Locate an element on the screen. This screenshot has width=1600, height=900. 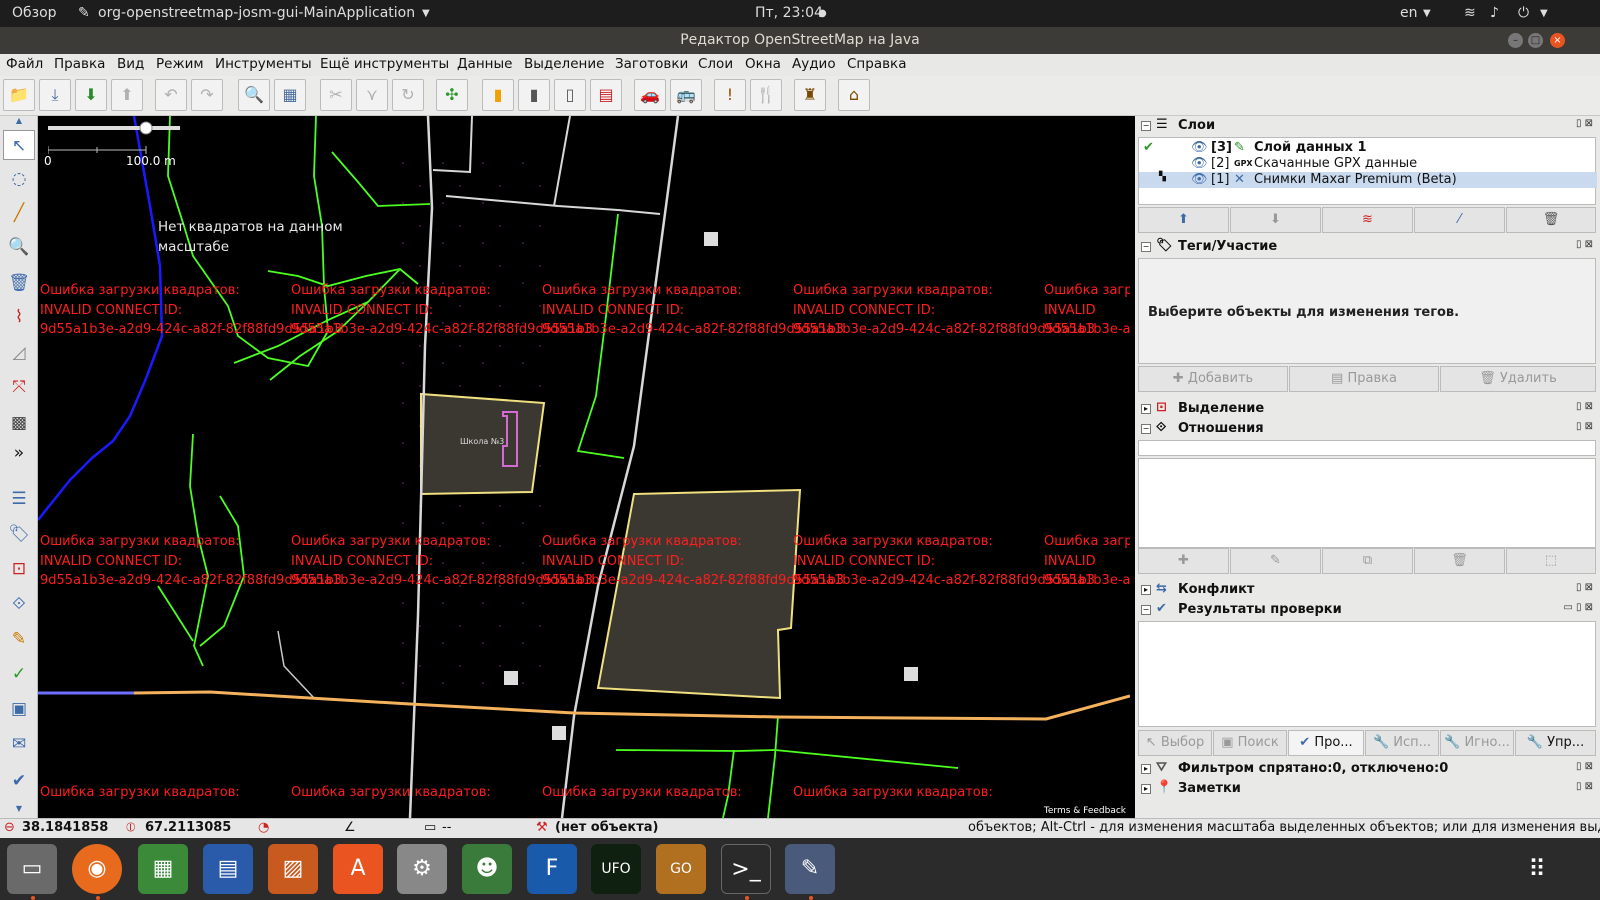
menu-data: Данные is located at coordinates (484, 64).